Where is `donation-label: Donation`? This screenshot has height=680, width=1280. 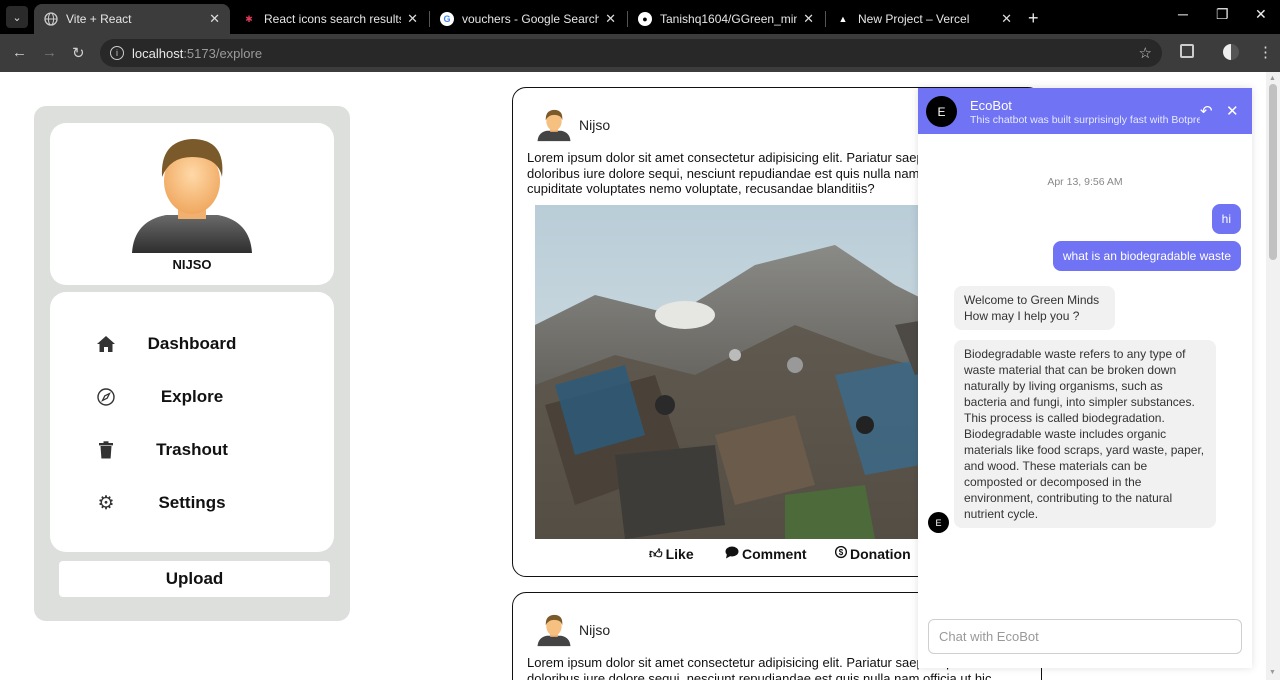 donation-label: Donation is located at coordinates (880, 554).